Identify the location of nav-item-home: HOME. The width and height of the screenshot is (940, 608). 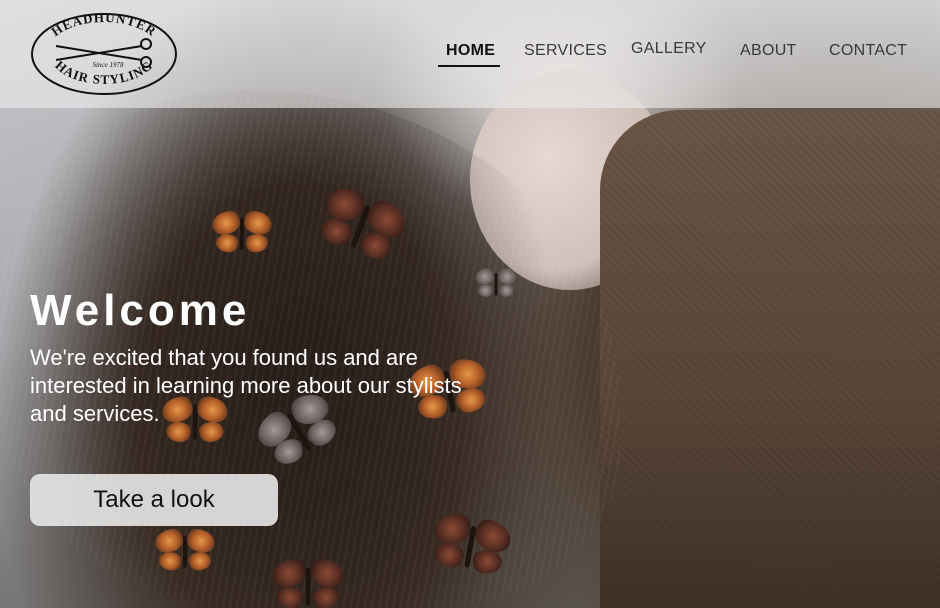
(470, 51).